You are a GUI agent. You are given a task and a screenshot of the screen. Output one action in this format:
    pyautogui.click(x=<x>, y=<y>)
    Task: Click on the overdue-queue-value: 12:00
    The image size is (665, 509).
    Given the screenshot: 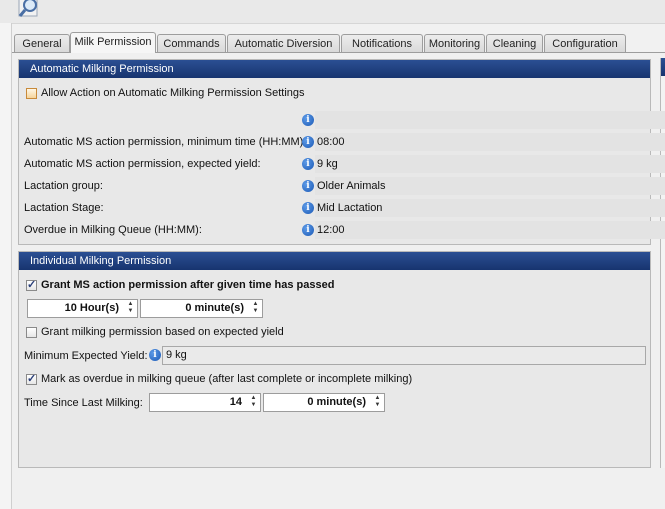 What is the action you would take?
    pyautogui.click(x=331, y=230)
    